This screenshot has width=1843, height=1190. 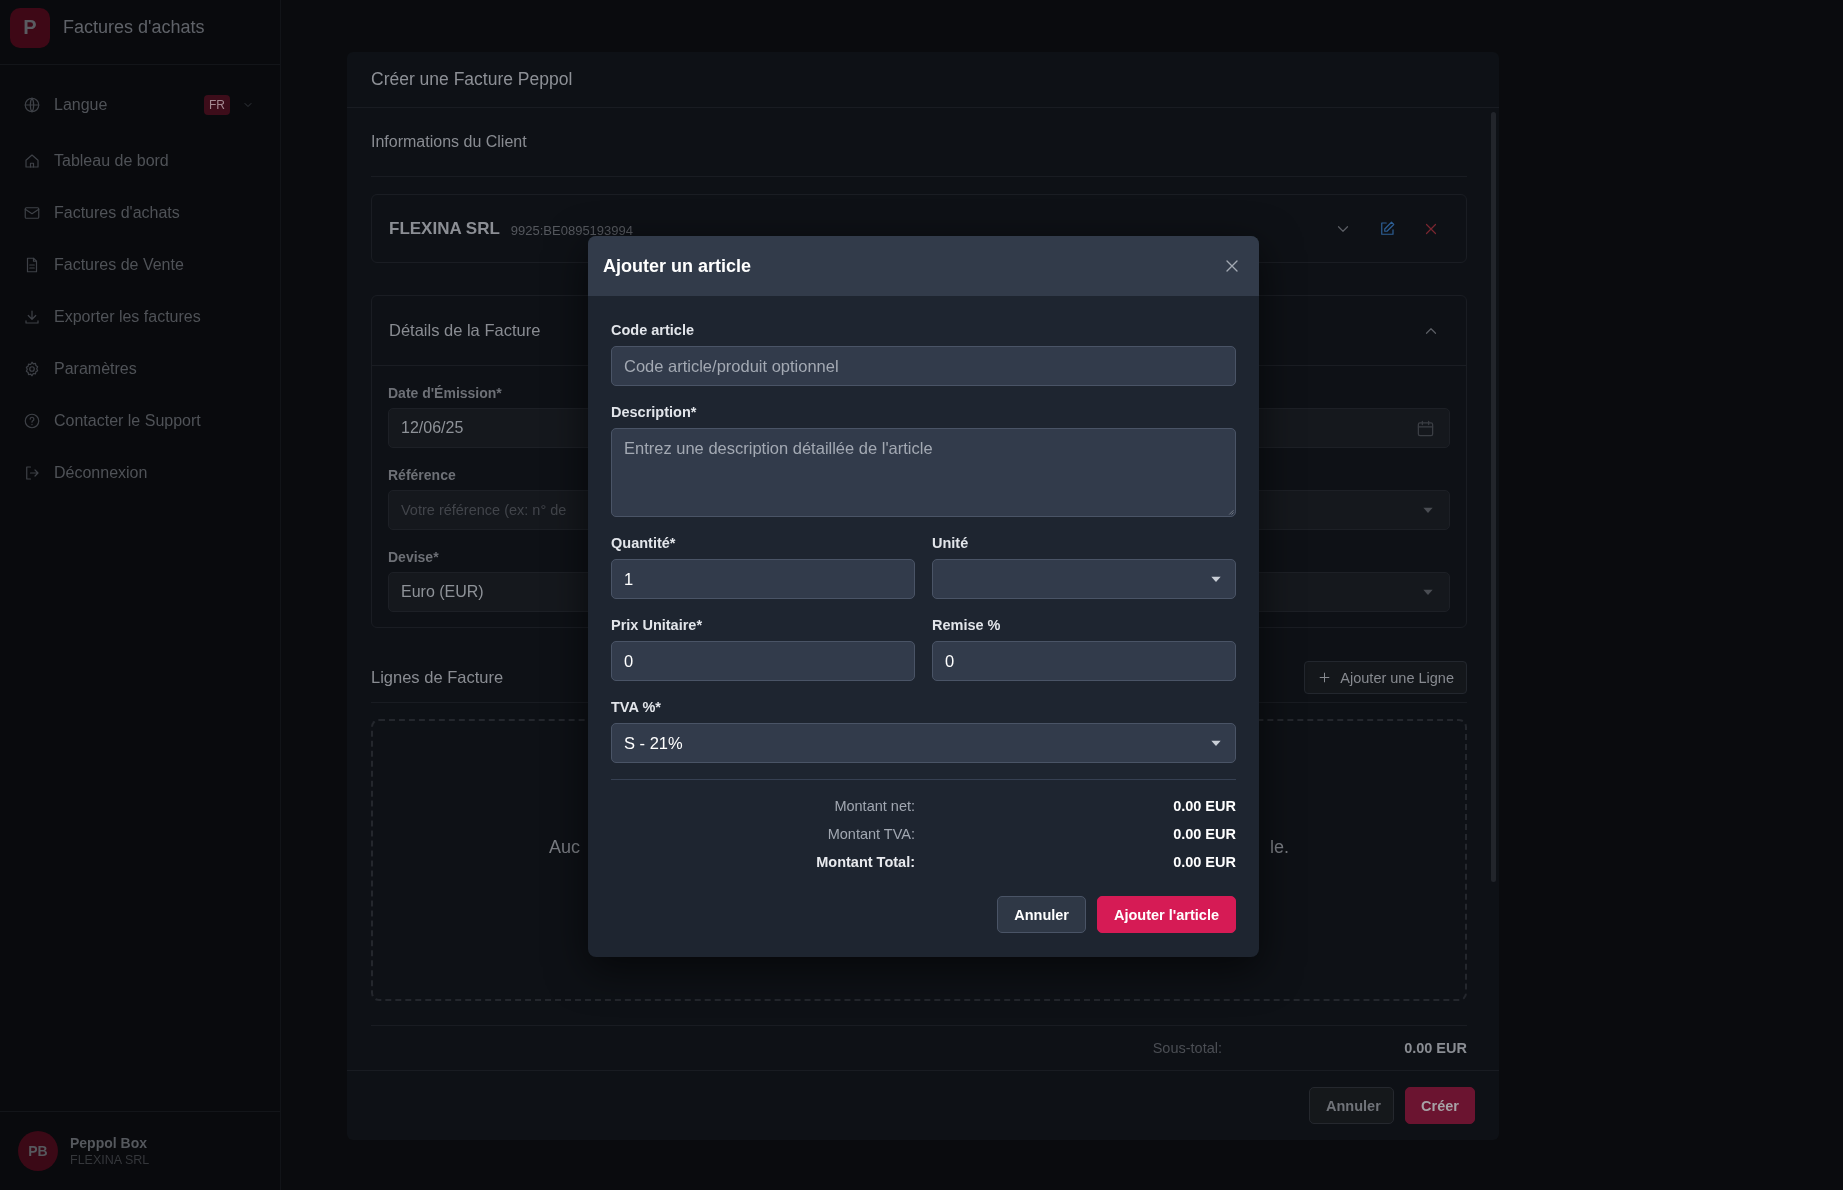 What do you see at coordinates (653, 330) in the screenshot?
I see `field-label: Code article` at bounding box center [653, 330].